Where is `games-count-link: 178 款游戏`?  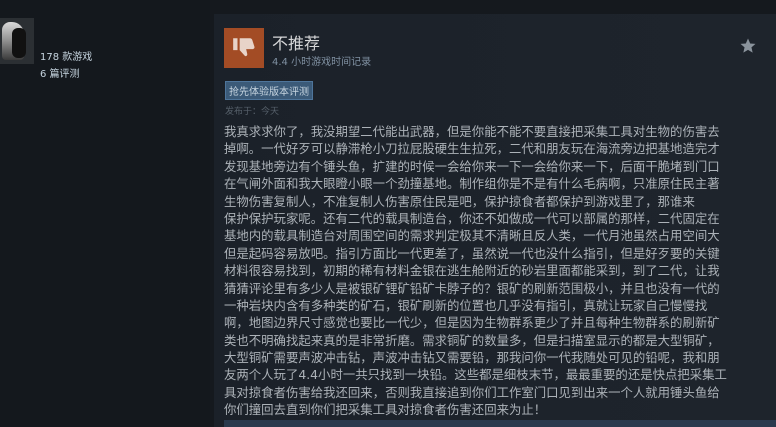 games-count-link: 178 款游戏 is located at coordinates (66, 55).